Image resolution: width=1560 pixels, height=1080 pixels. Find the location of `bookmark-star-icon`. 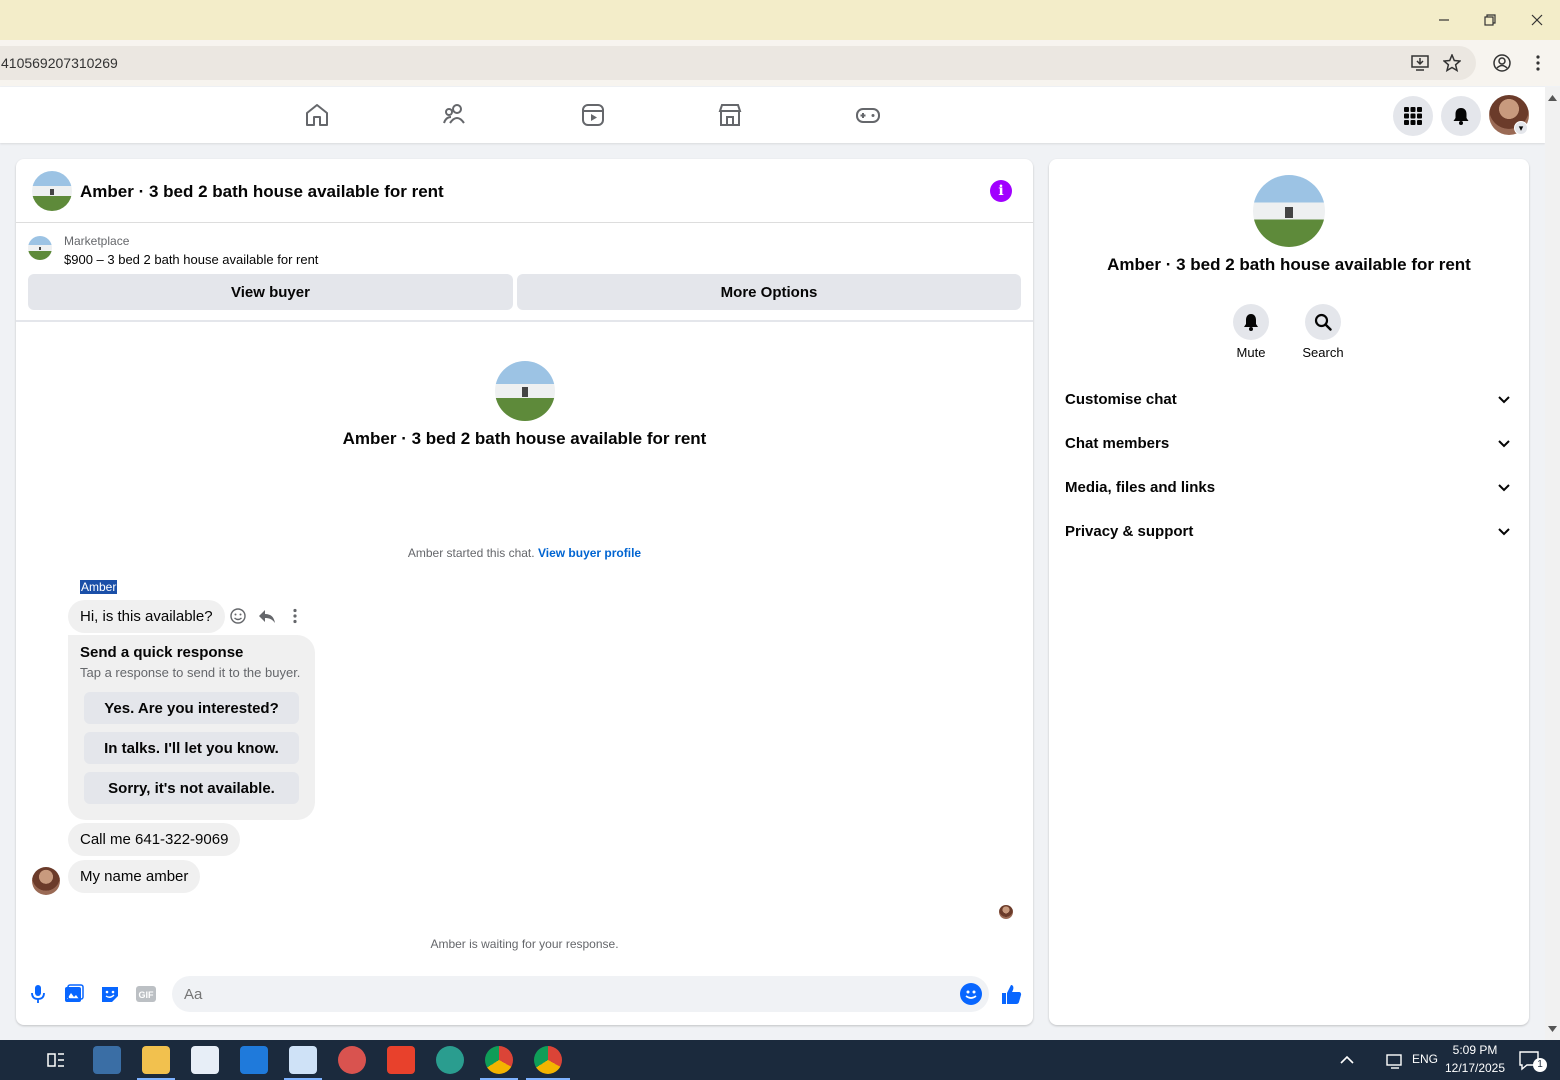

bookmark-star-icon is located at coordinates (1452, 63).